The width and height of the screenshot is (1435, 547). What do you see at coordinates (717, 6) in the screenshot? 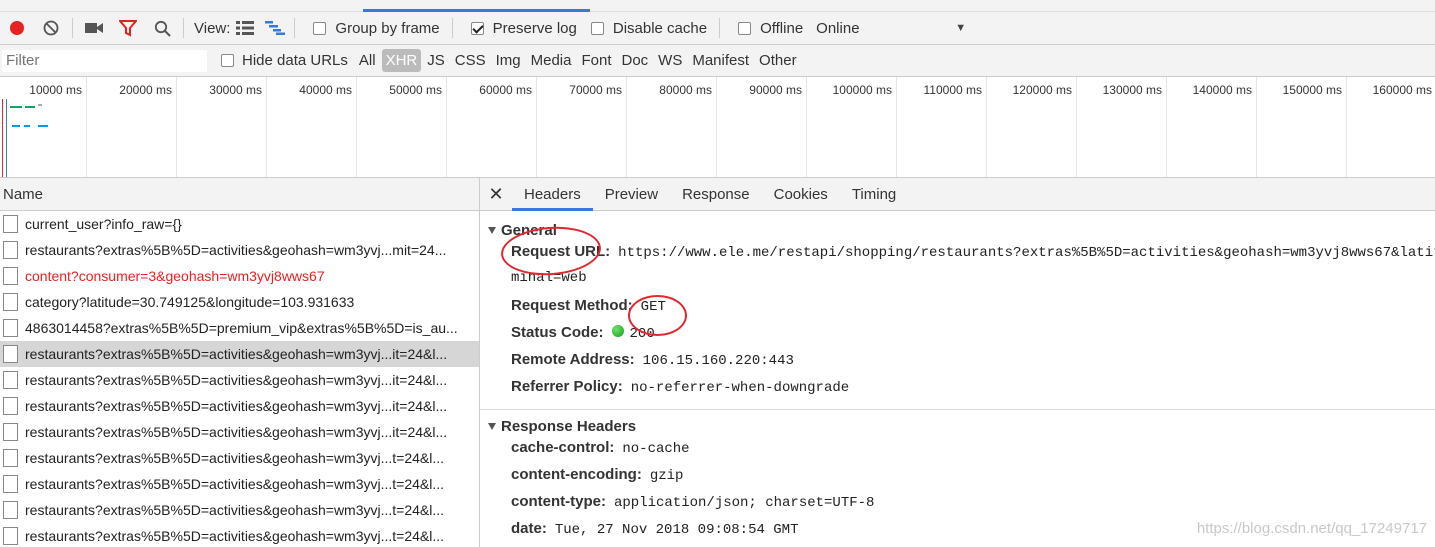
I see `devtools-top-strip` at bounding box center [717, 6].